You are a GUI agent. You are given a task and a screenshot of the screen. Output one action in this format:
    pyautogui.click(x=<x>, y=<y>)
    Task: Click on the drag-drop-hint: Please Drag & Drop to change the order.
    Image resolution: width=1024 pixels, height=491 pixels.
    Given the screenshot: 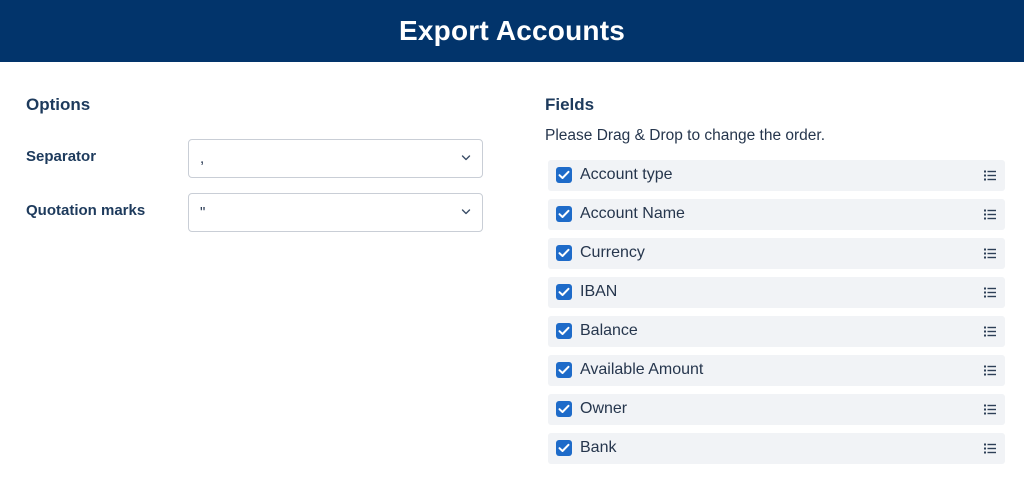 What is the action you would take?
    pyautogui.click(x=685, y=135)
    